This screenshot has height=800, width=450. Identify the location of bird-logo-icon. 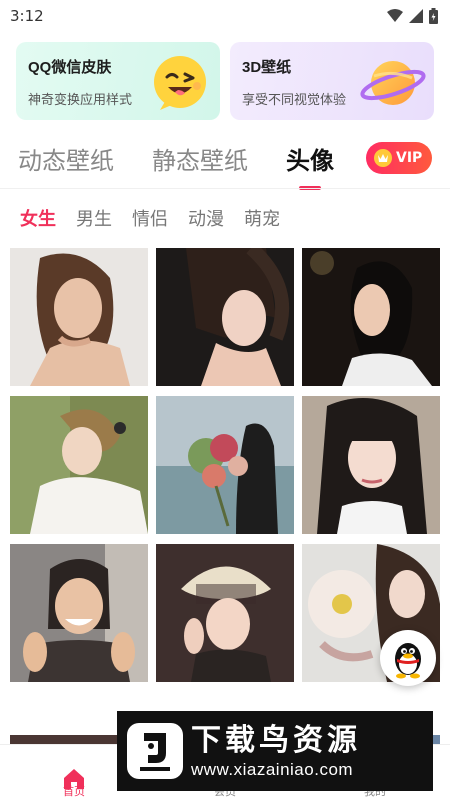
(155, 751).